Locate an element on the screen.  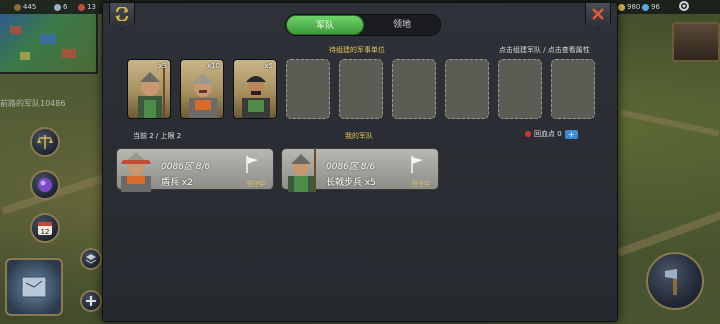
pending-unit-count: x3 is located at coordinates (162, 66).